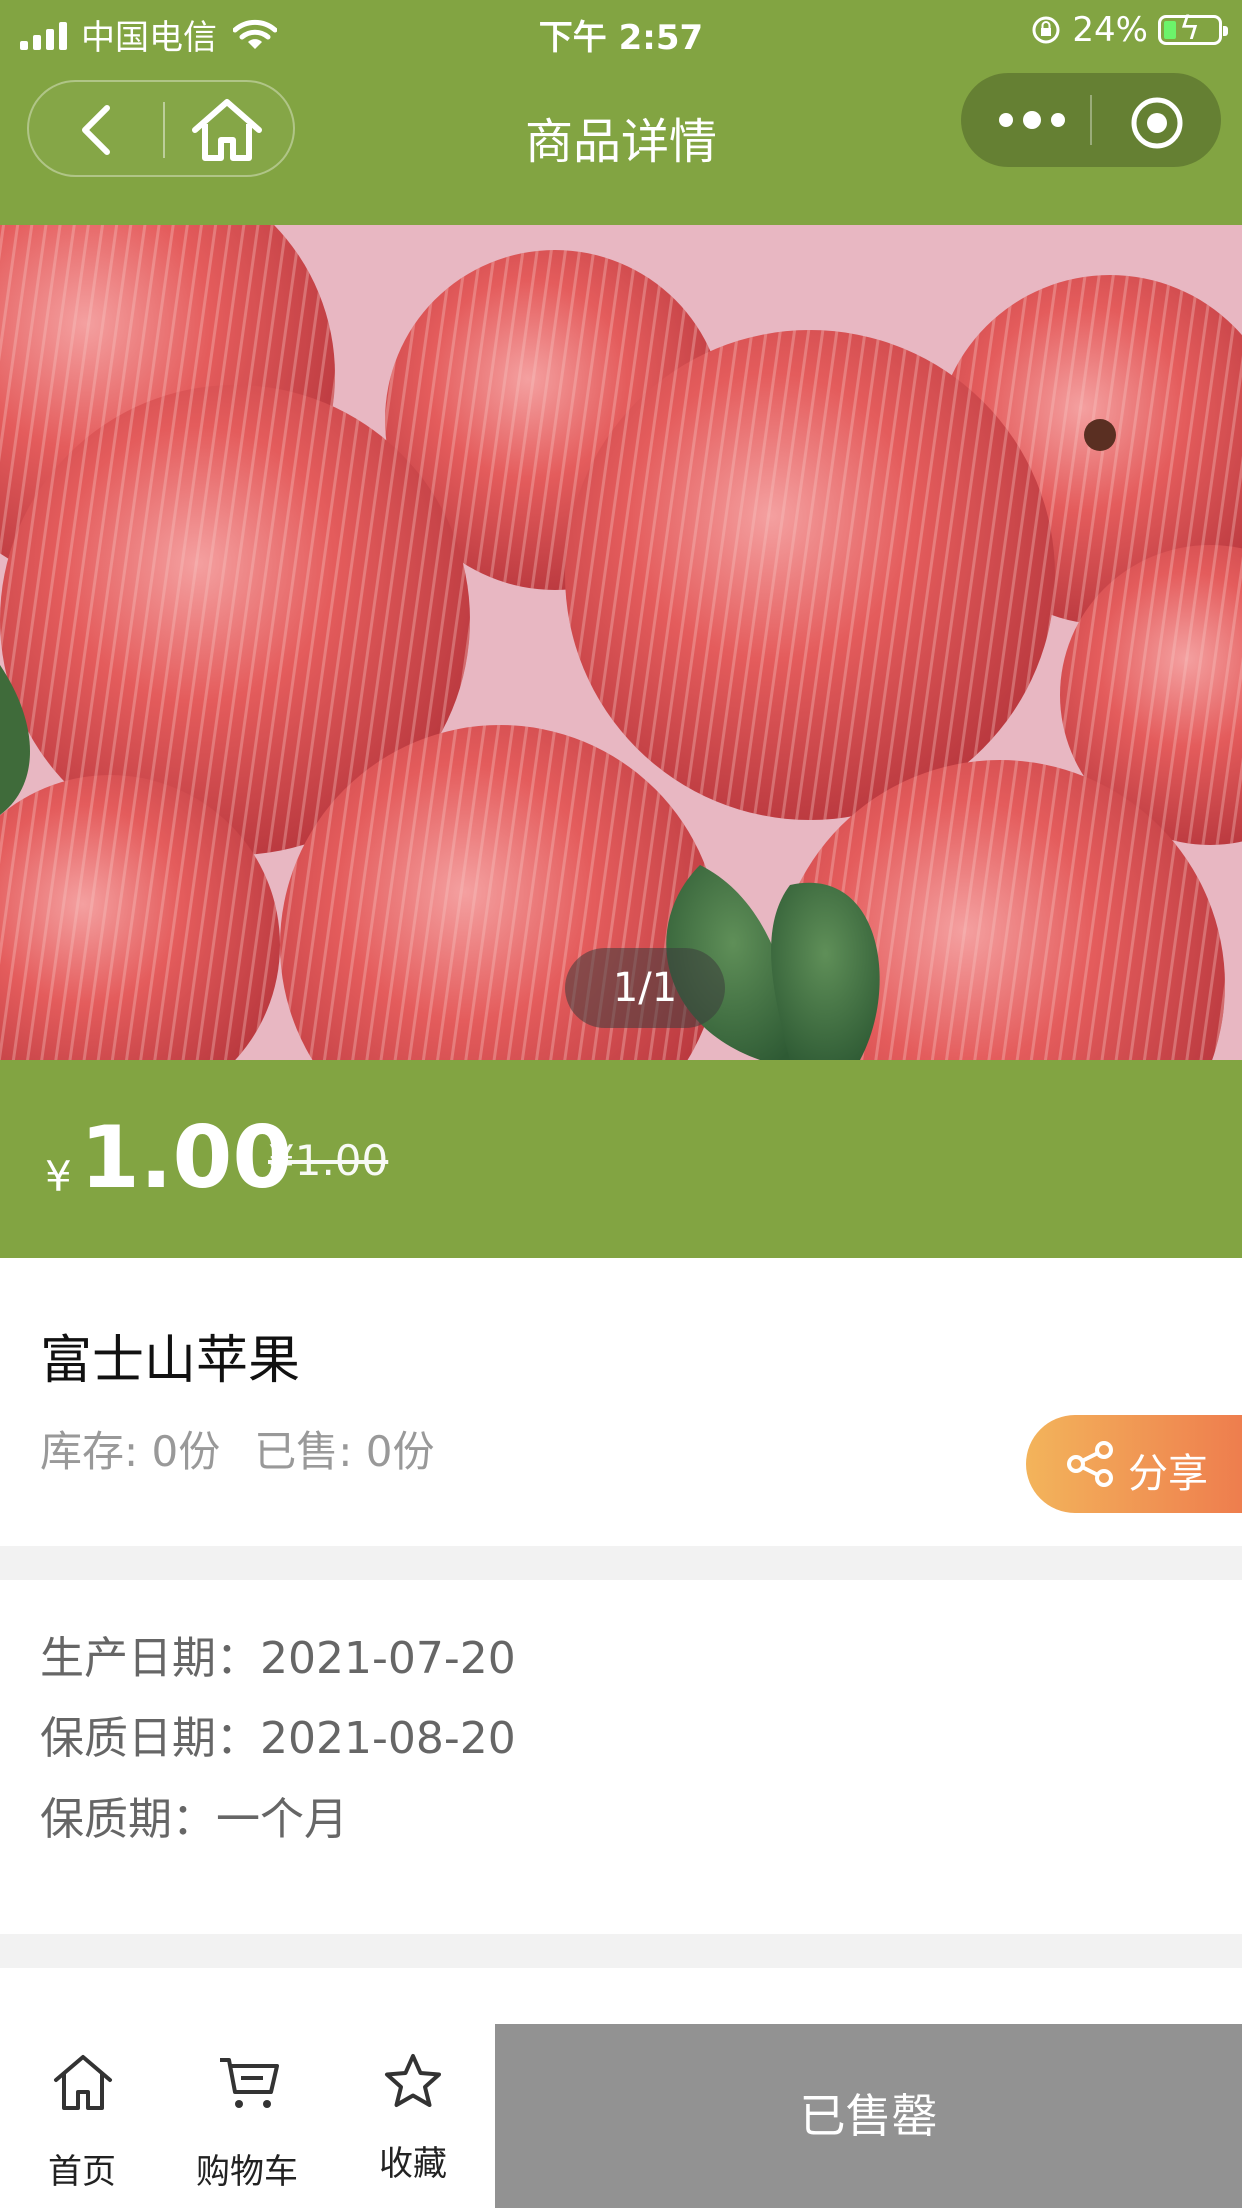 Image resolution: width=1242 pixels, height=2208 pixels. Describe the element at coordinates (344, 1451) in the screenshot. I see `sold-count: 已售: 0份` at that location.